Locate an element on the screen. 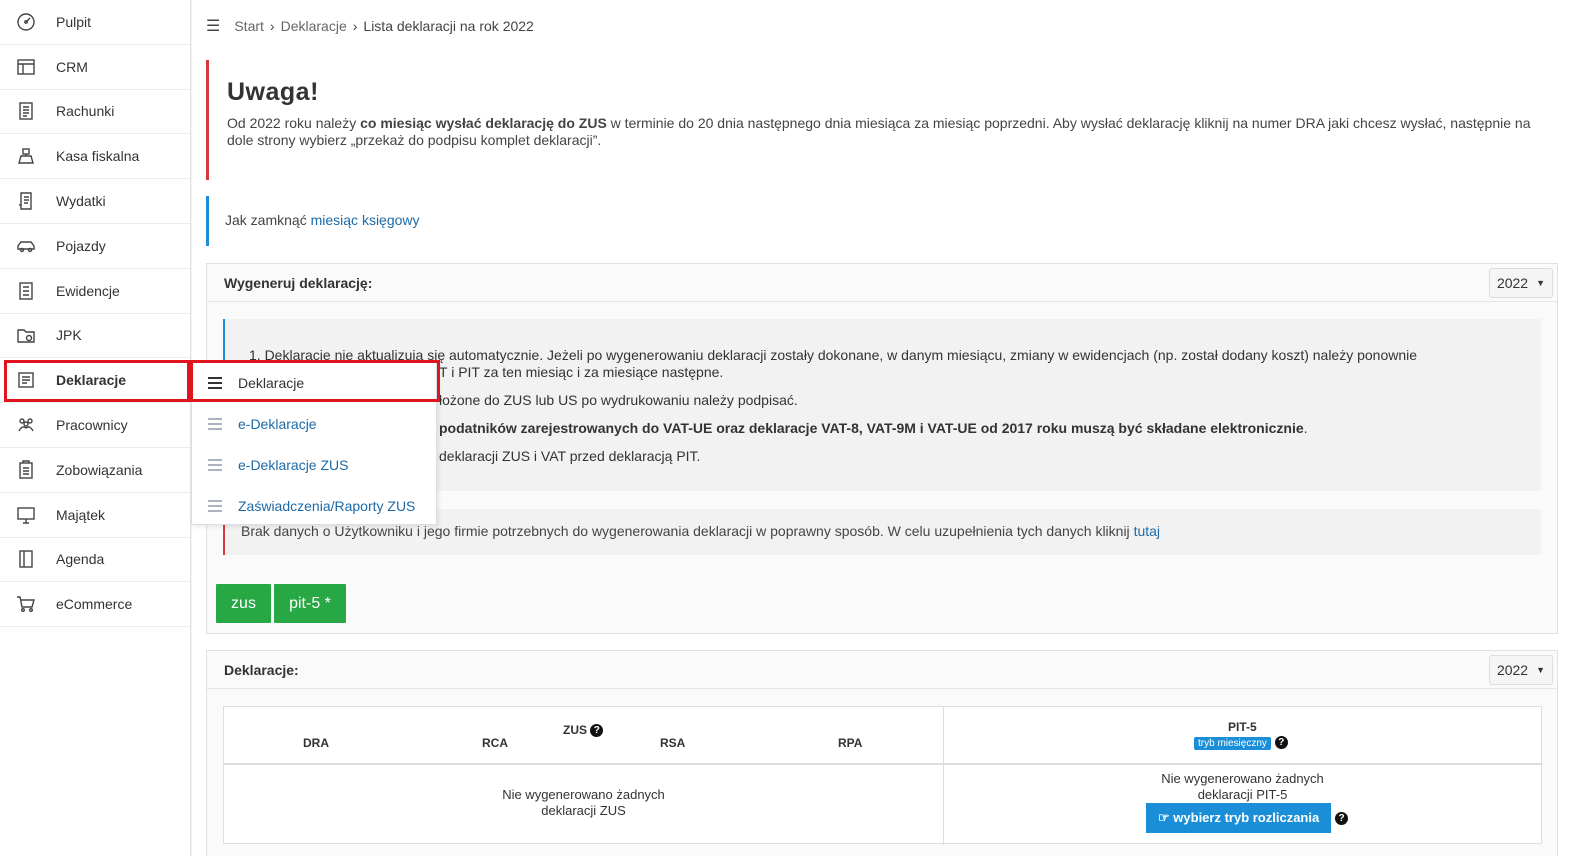 The width and height of the screenshot is (1576, 856). col-rsa: RSA is located at coordinates (673, 743).